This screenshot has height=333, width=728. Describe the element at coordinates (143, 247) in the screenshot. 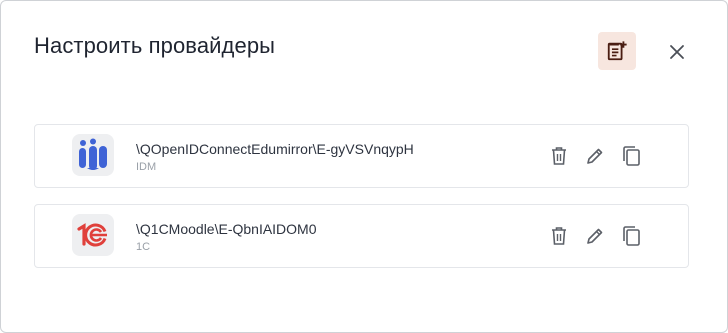

I see `provider-type: 1C` at that location.